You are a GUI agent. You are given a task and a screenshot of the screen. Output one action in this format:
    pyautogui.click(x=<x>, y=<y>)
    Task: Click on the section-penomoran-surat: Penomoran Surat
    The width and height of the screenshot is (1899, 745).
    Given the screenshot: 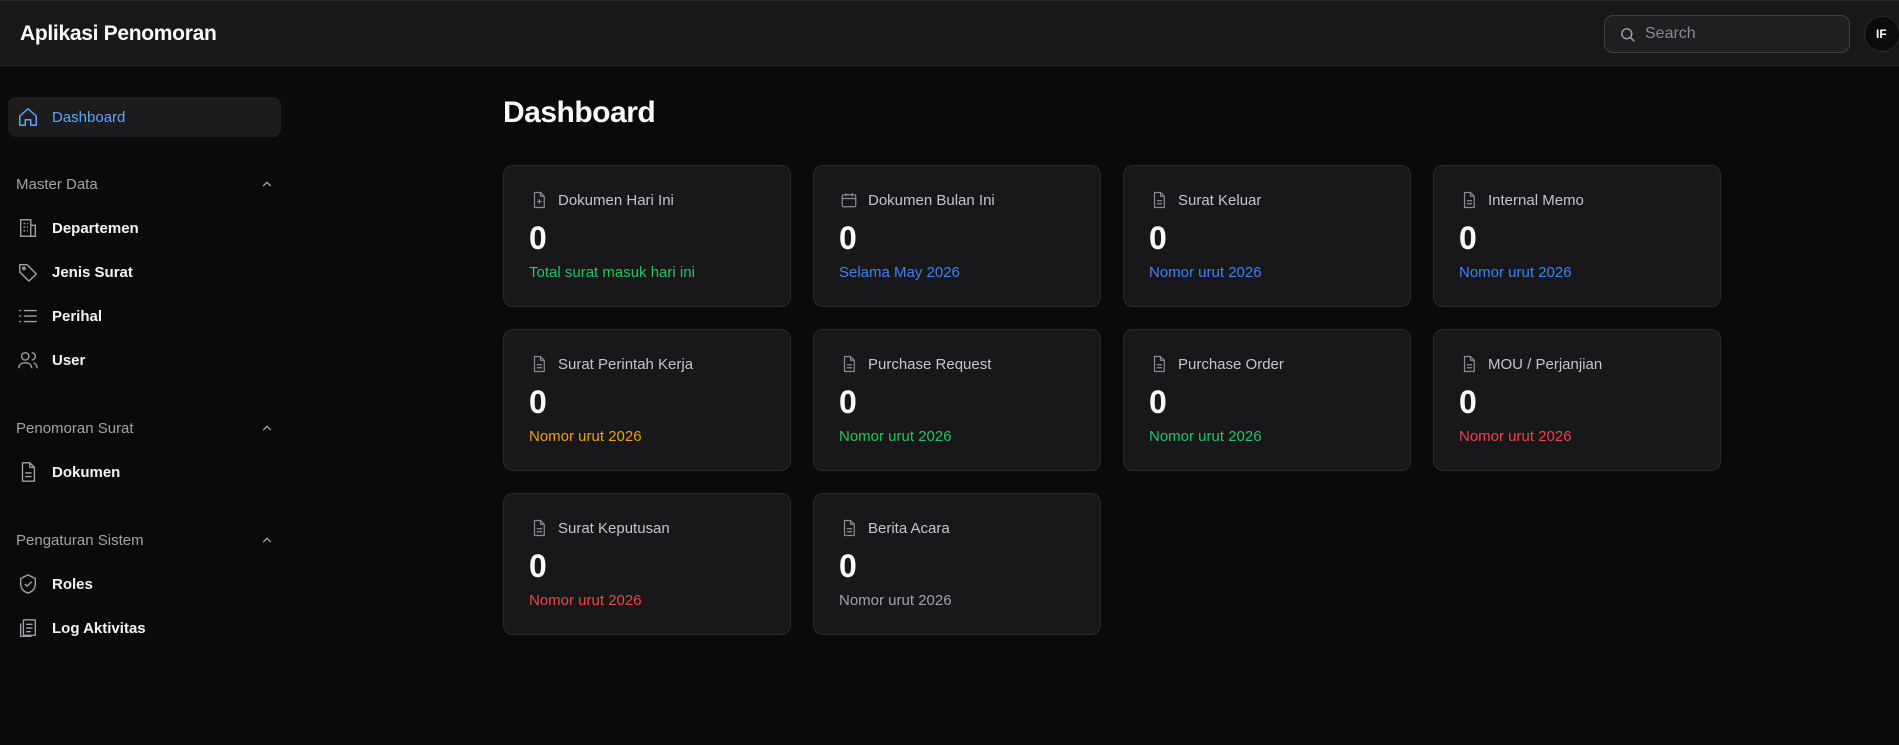 What is the action you would take?
    pyautogui.click(x=145, y=428)
    